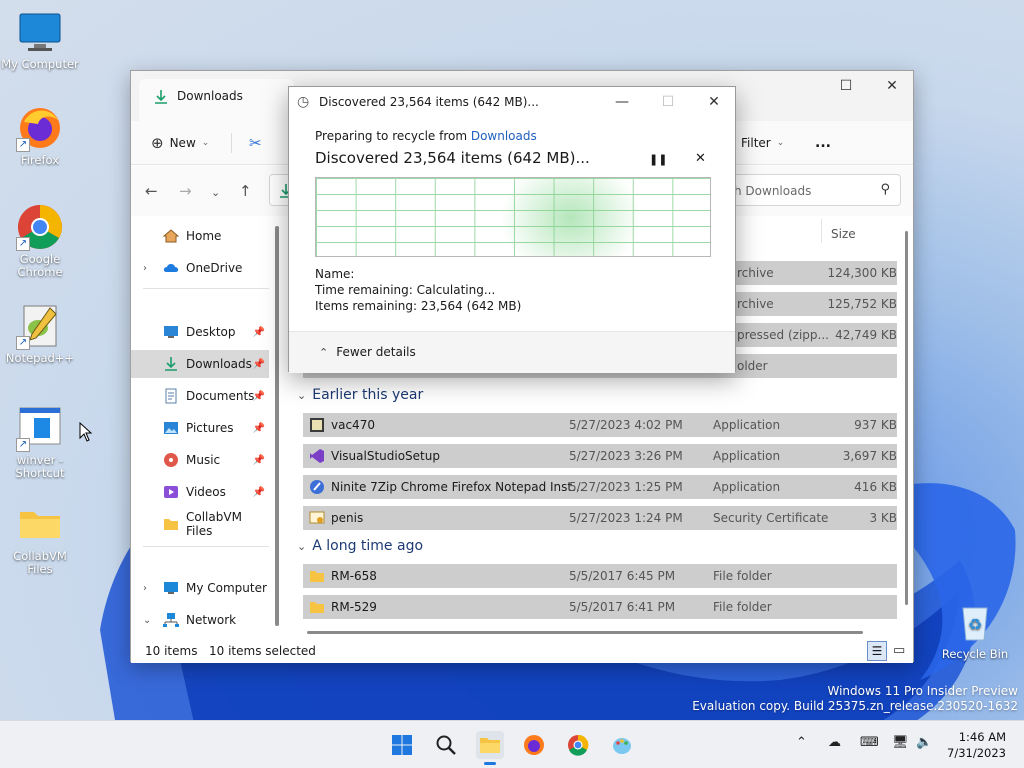 The image size is (1024, 768). What do you see at coordinates (843, 234) in the screenshot?
I see `column-header-size: Size` at bounding box center [843, 234].